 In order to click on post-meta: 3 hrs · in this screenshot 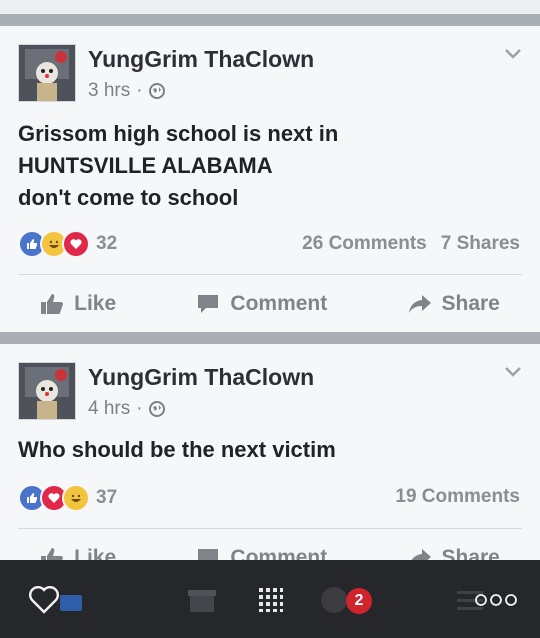, I will do `click(126, 91)`.